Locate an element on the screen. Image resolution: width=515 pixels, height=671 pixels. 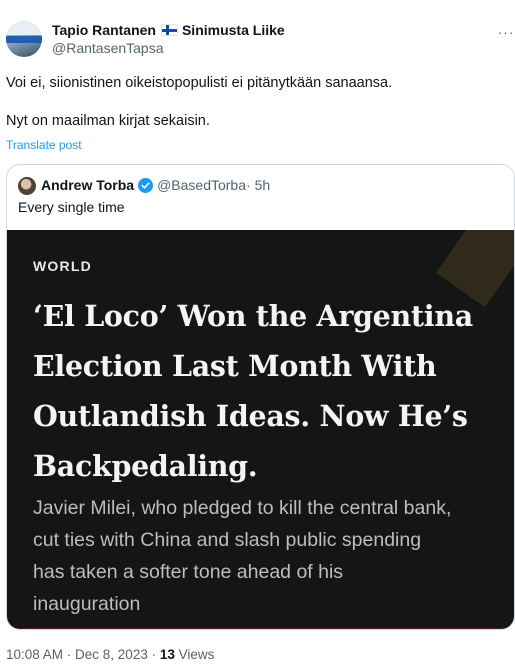
author-name-suffix: Sinimusta Liike is located at coordinates (233, 30).